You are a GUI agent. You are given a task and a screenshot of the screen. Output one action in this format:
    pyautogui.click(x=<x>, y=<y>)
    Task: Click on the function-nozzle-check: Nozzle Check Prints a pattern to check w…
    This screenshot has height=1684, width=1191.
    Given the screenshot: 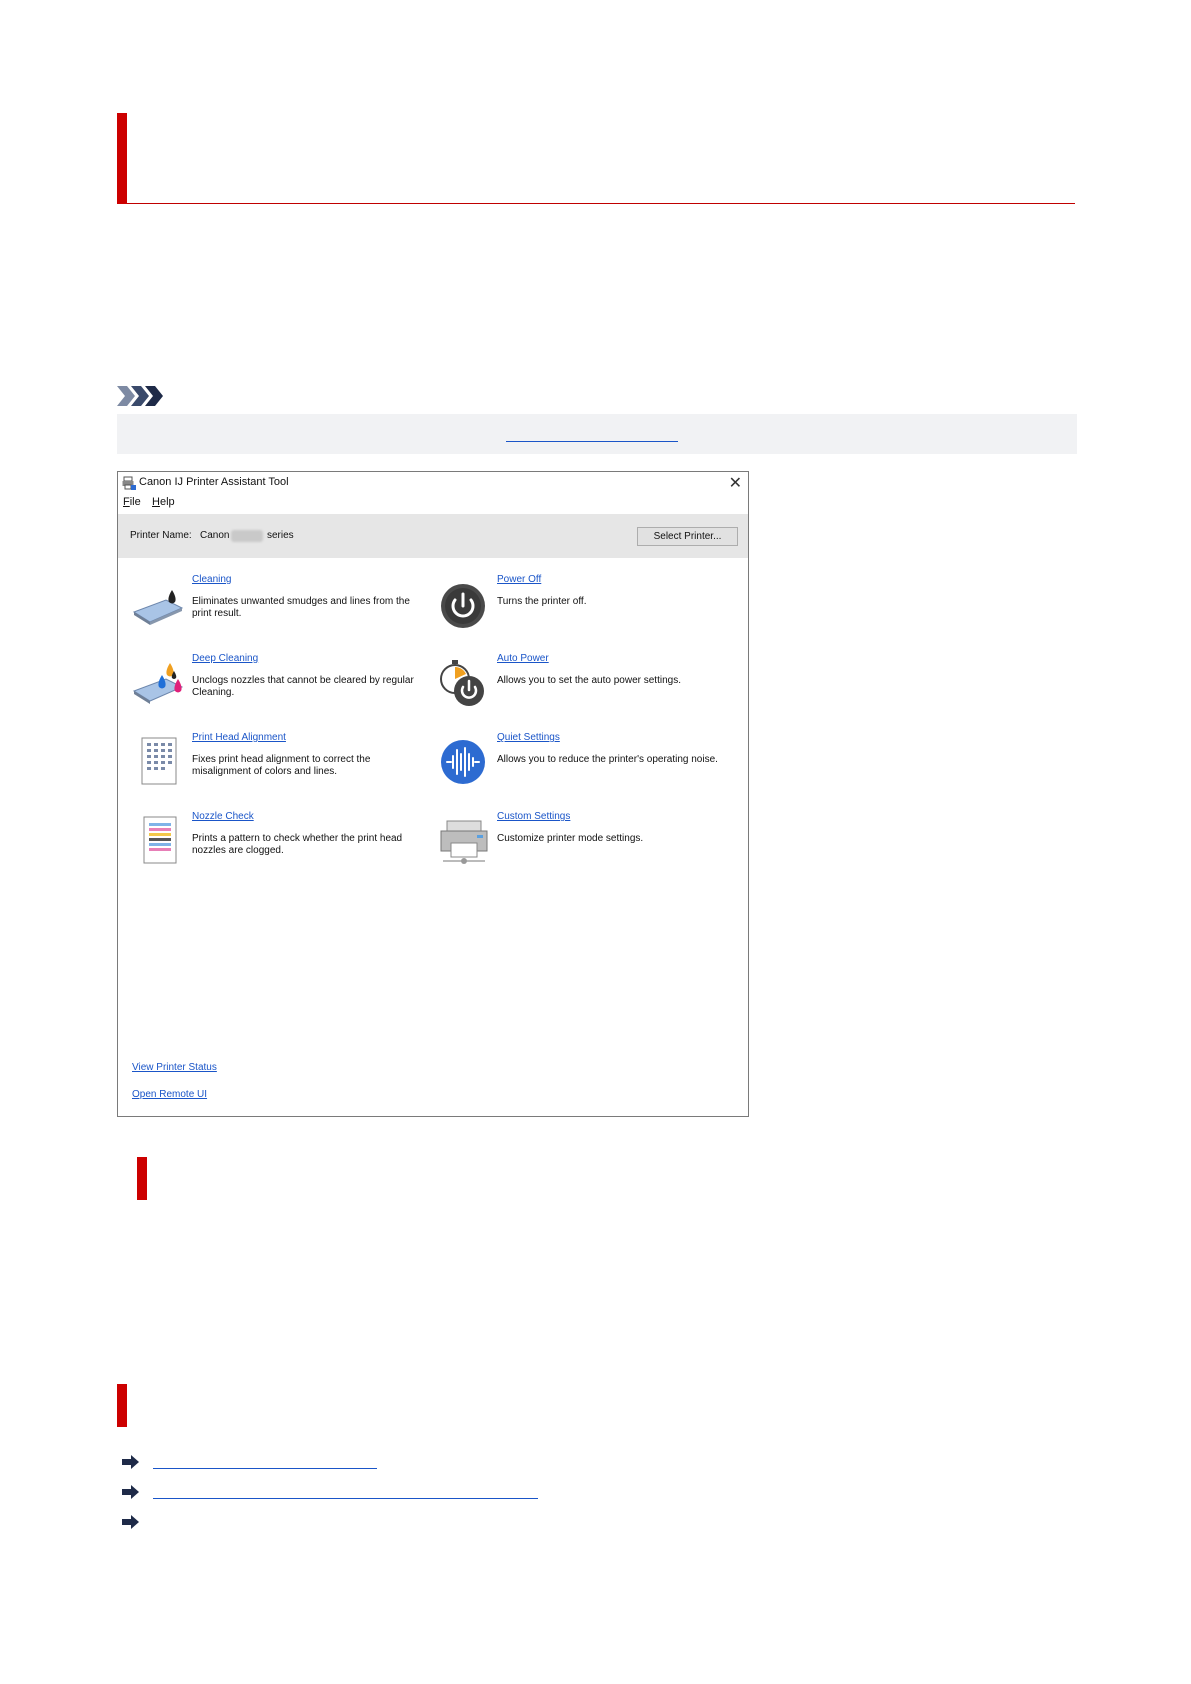 What is the action you would take?
    pyautogui.click(x=277, y=841)
    